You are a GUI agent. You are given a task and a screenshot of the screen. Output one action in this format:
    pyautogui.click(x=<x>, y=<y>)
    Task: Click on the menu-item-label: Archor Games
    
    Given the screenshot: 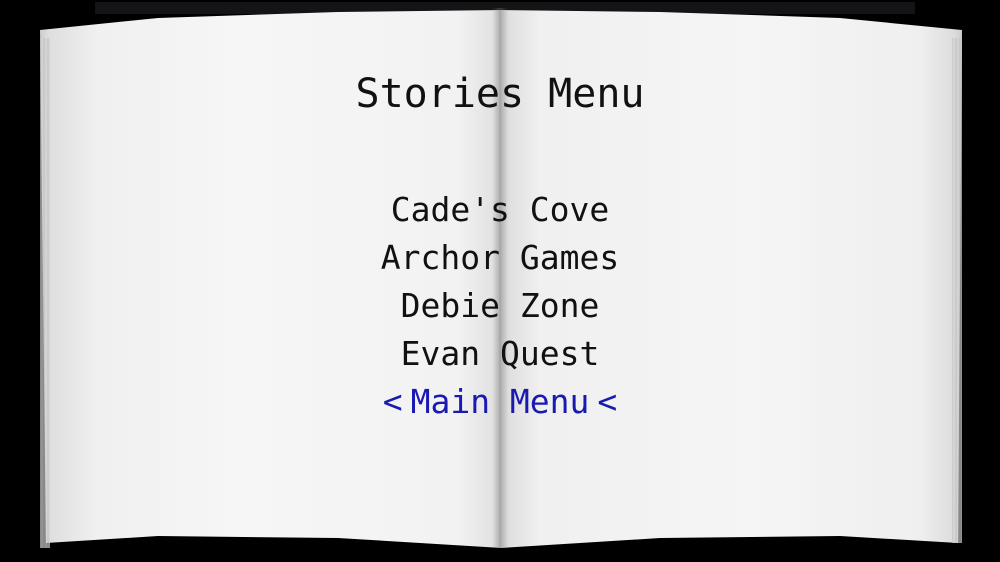 What is the action you would take?
    pyautogui.click(x=500, y=257)
    